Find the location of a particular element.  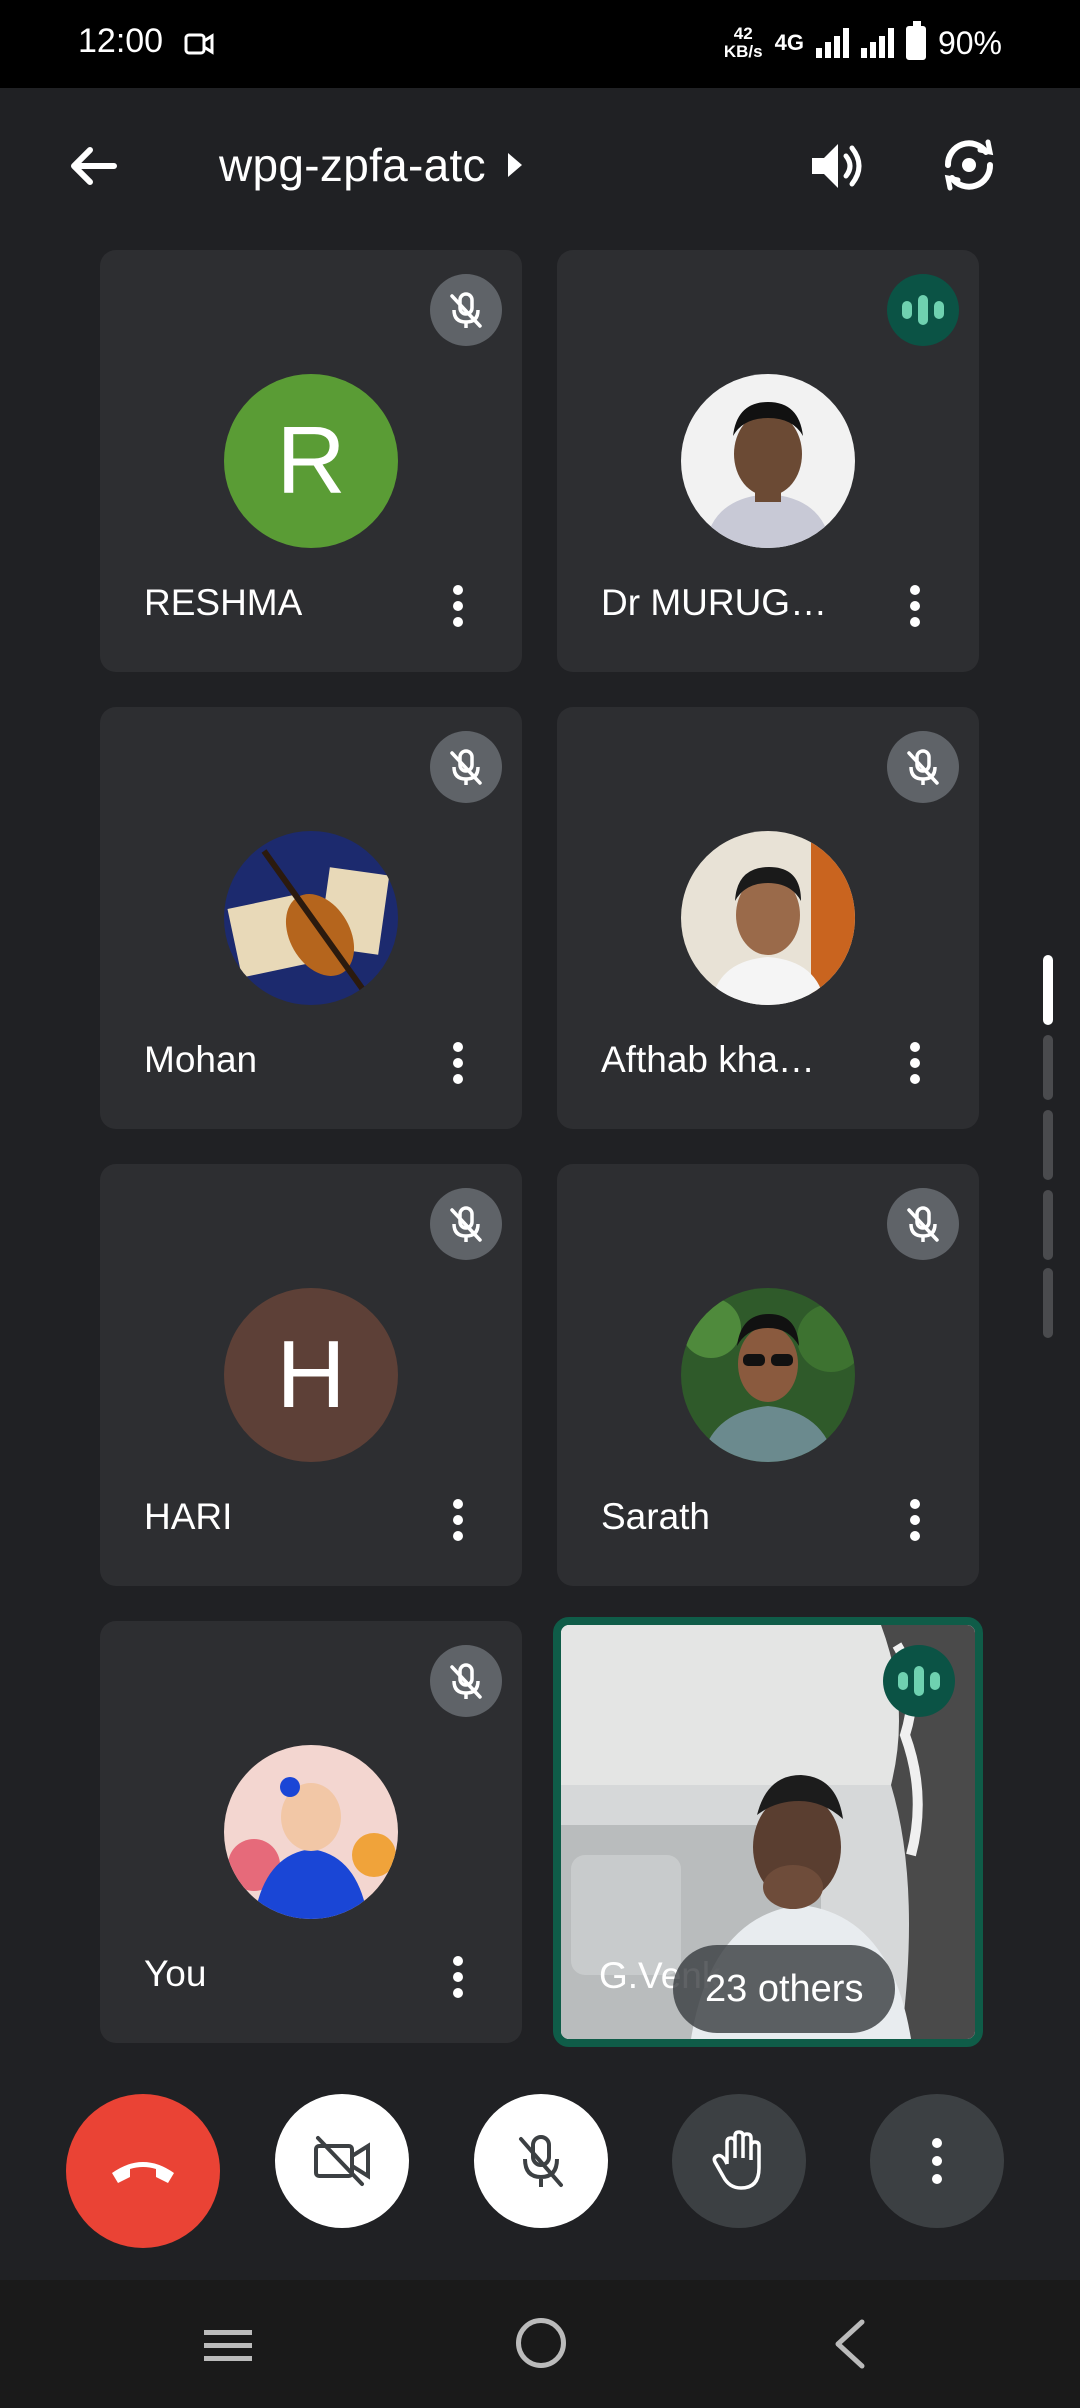

camera-toggle-button is located at coordinates (342, 2161).